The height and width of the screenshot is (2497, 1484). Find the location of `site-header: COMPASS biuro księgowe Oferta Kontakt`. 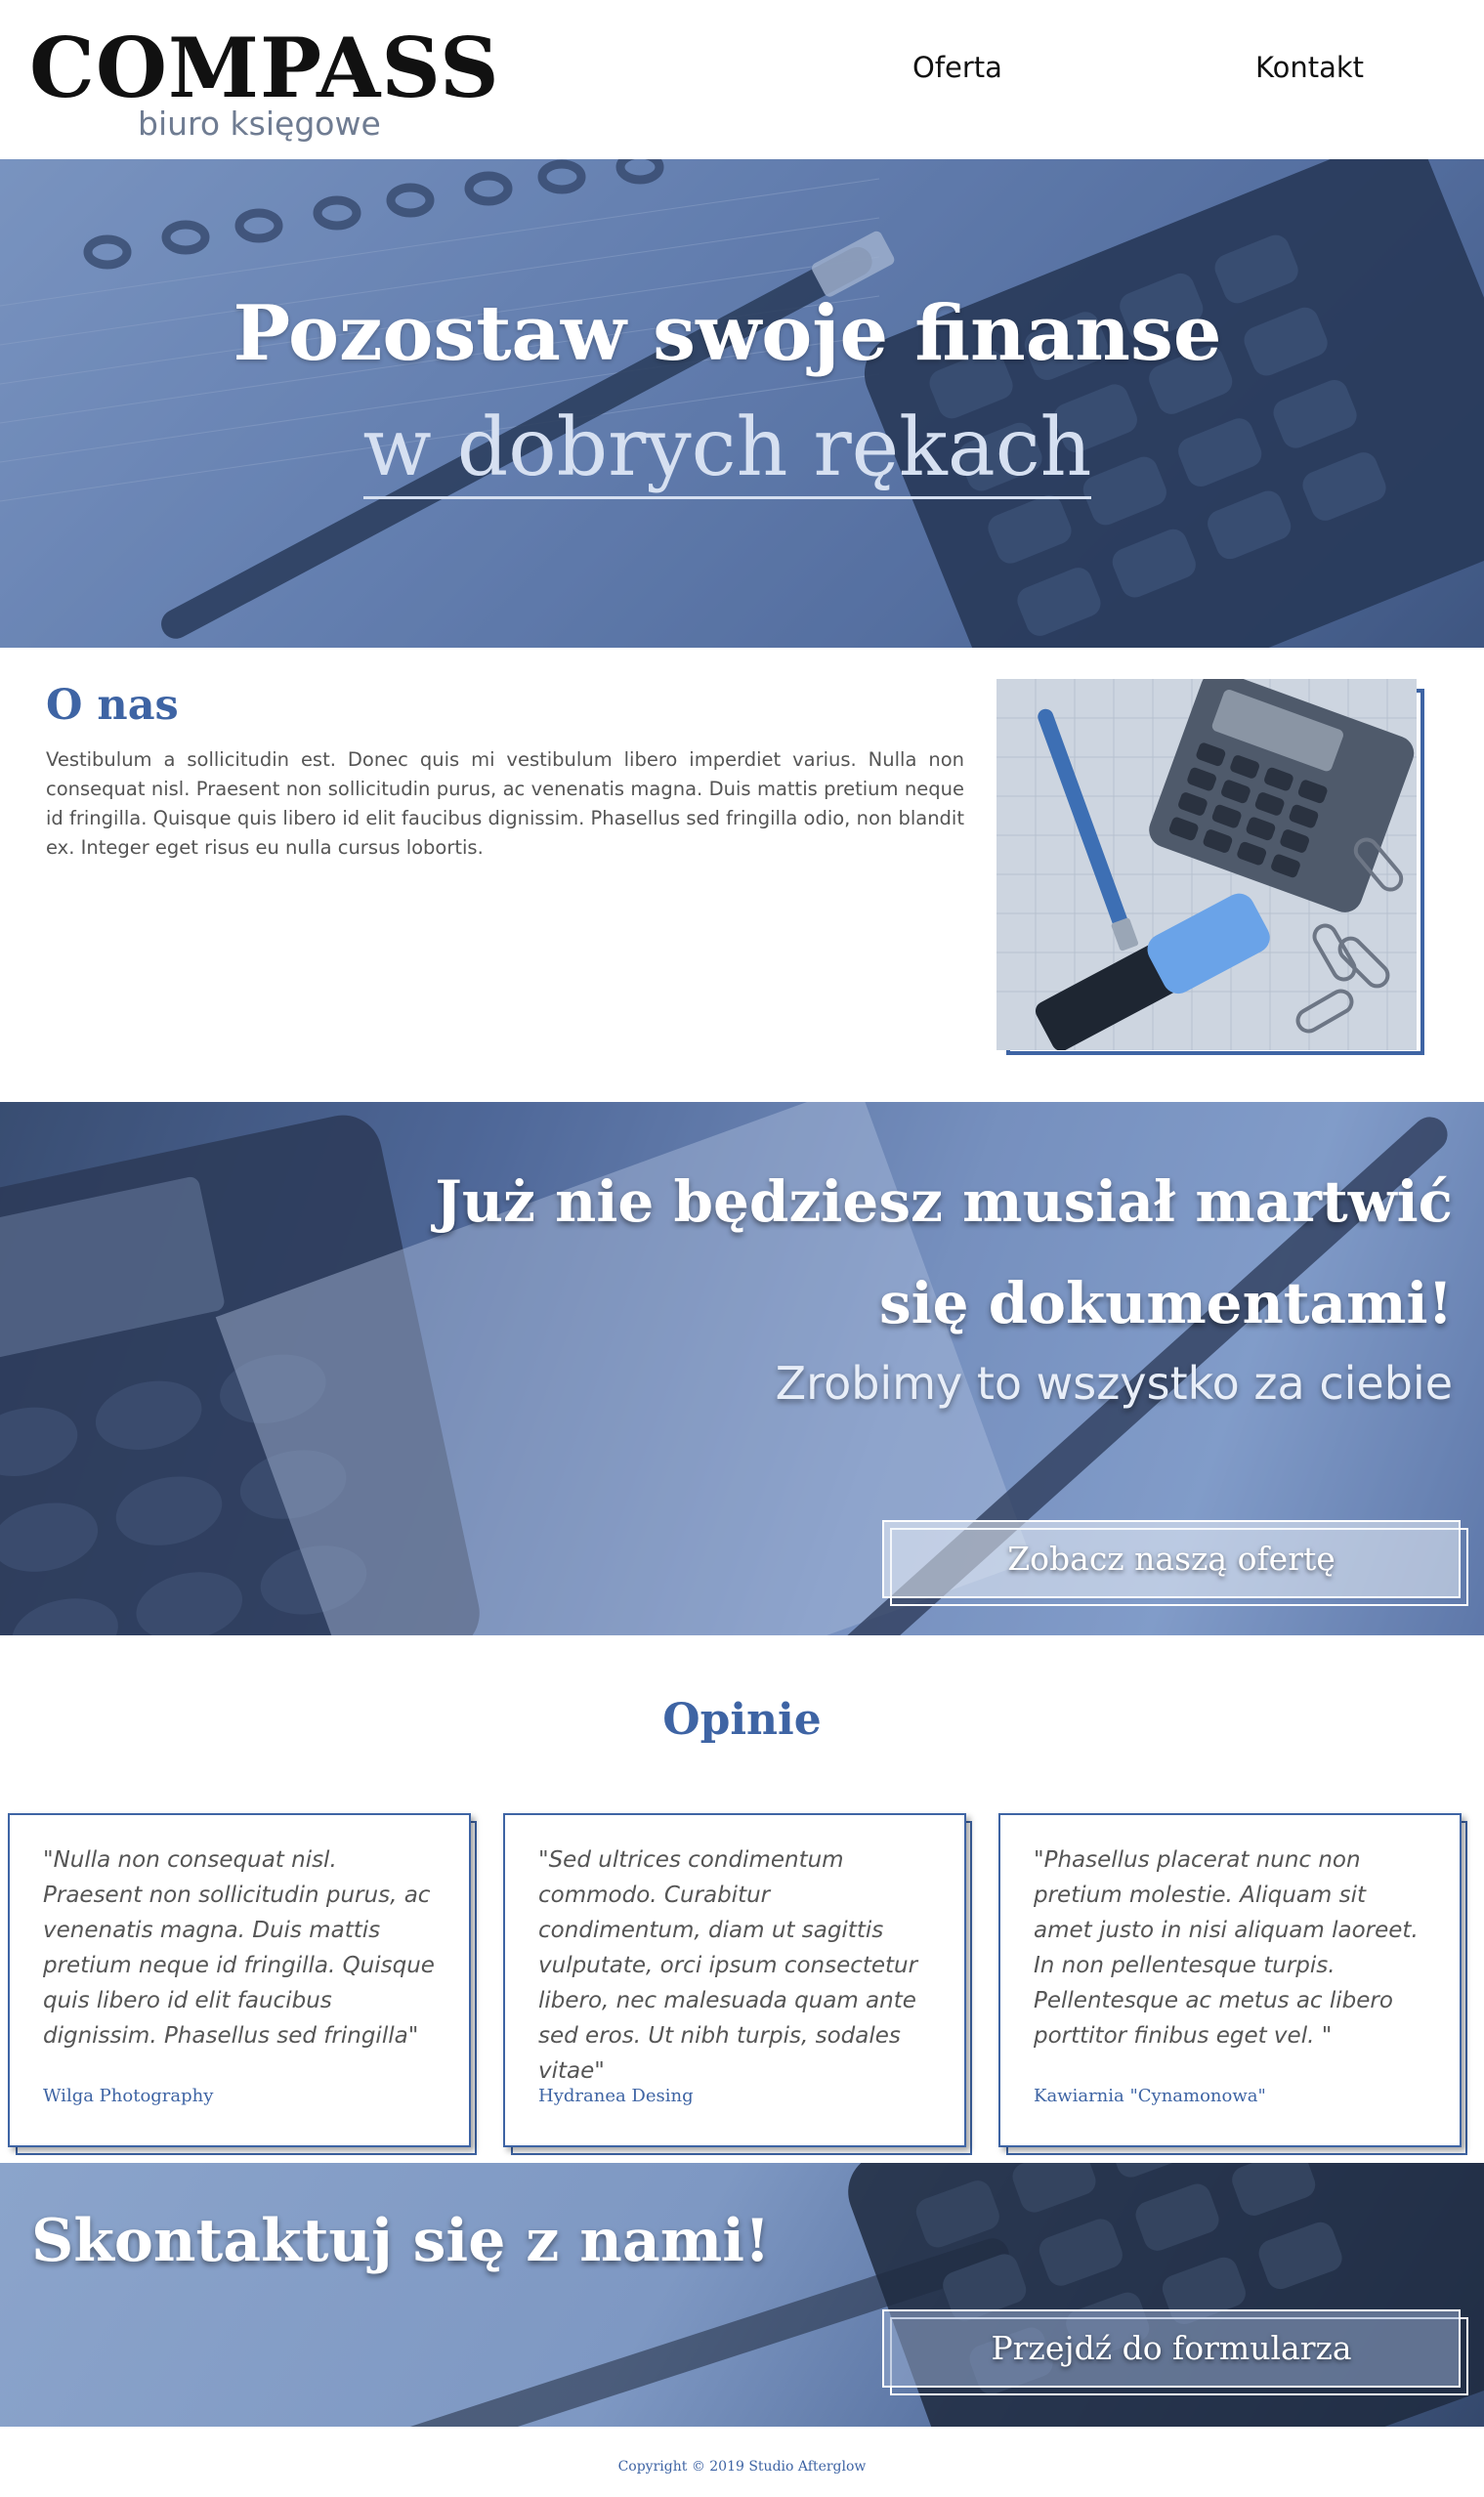

site-header: COMPASS biuro księgowe Oferta Kontakt is located at coordinates (742, 80).